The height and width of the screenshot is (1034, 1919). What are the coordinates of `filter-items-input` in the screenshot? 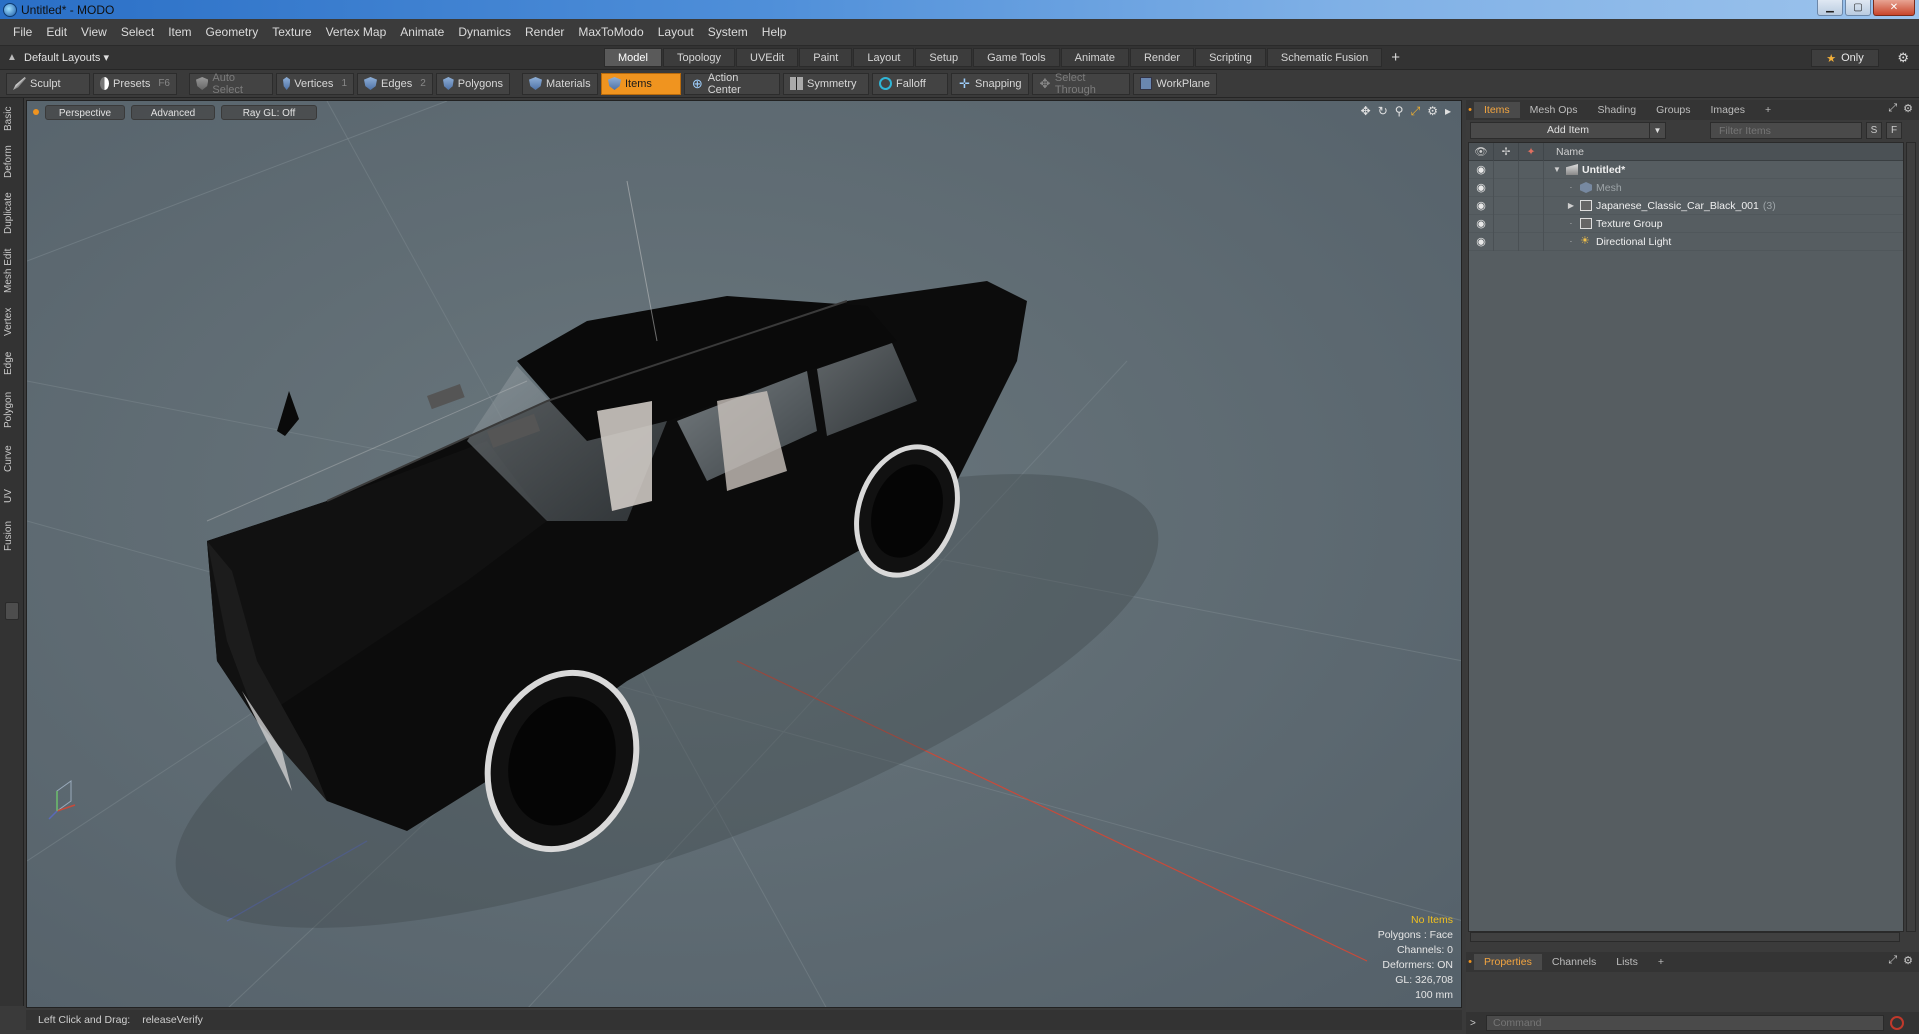 It's located at (1786, 130).